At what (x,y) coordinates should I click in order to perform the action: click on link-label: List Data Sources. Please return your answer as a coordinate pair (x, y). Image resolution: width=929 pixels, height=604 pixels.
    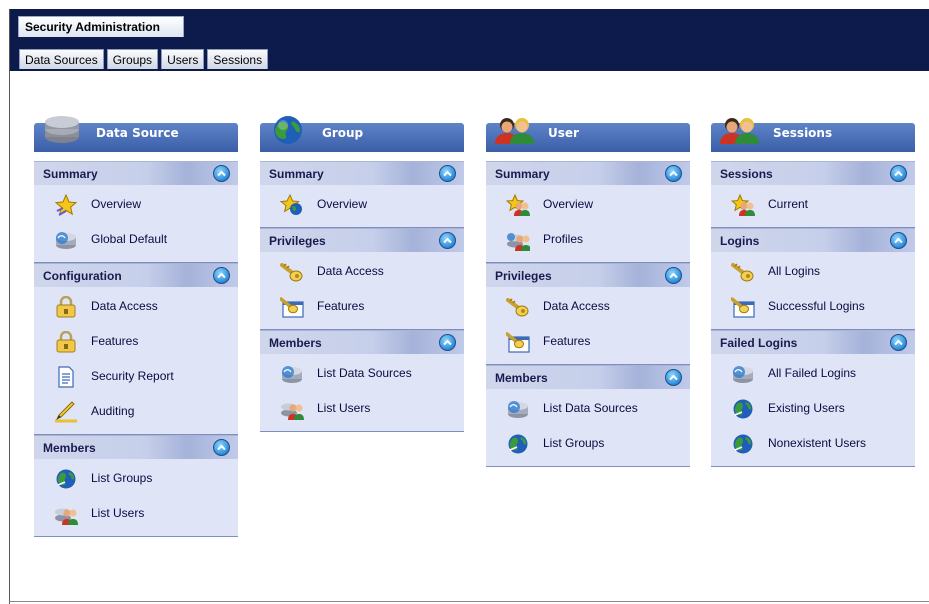
    Looking at the image, I should click on (364, 373).